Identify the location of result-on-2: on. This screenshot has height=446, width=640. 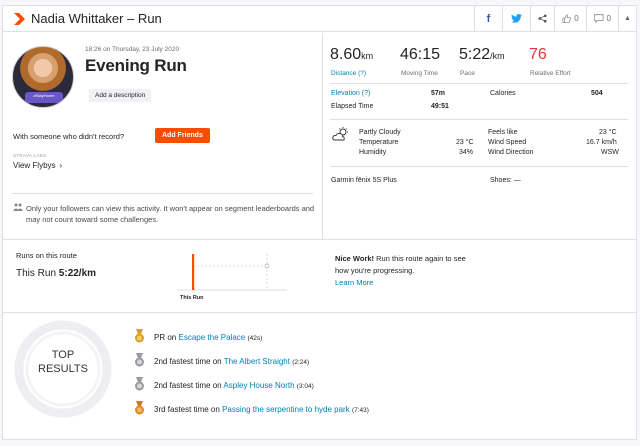
(217, 385).